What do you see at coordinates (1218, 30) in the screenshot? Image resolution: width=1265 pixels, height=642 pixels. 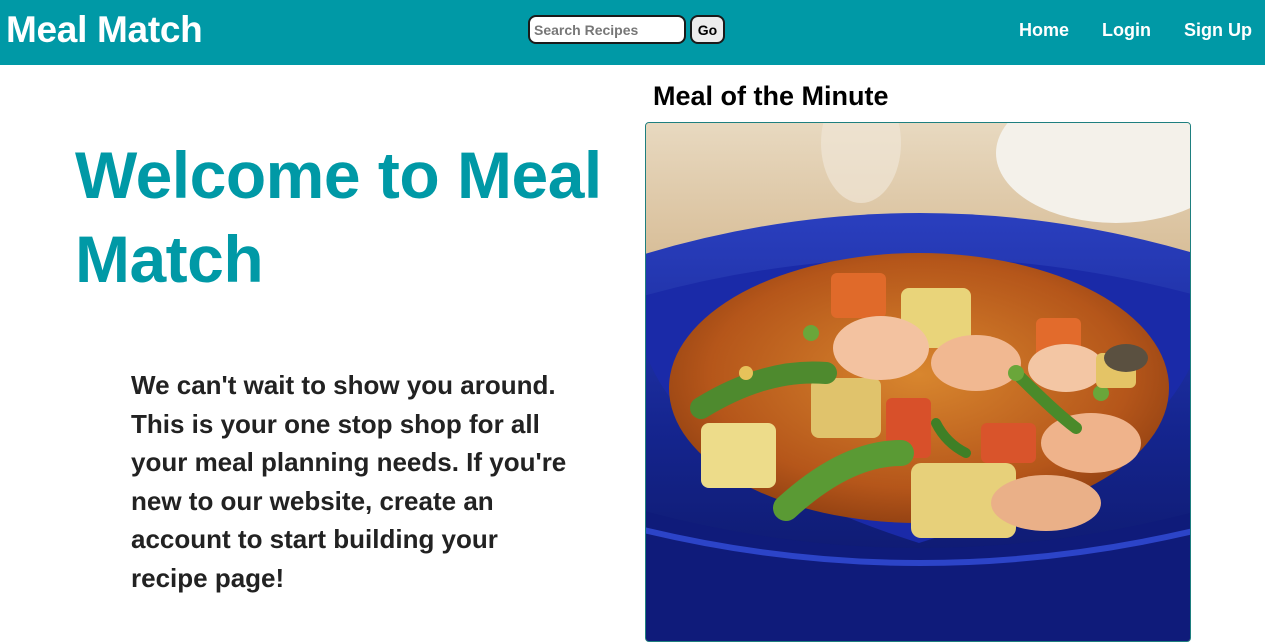 I see `nav-link-signup: Sign Up` at bounding box center [1218, 30].